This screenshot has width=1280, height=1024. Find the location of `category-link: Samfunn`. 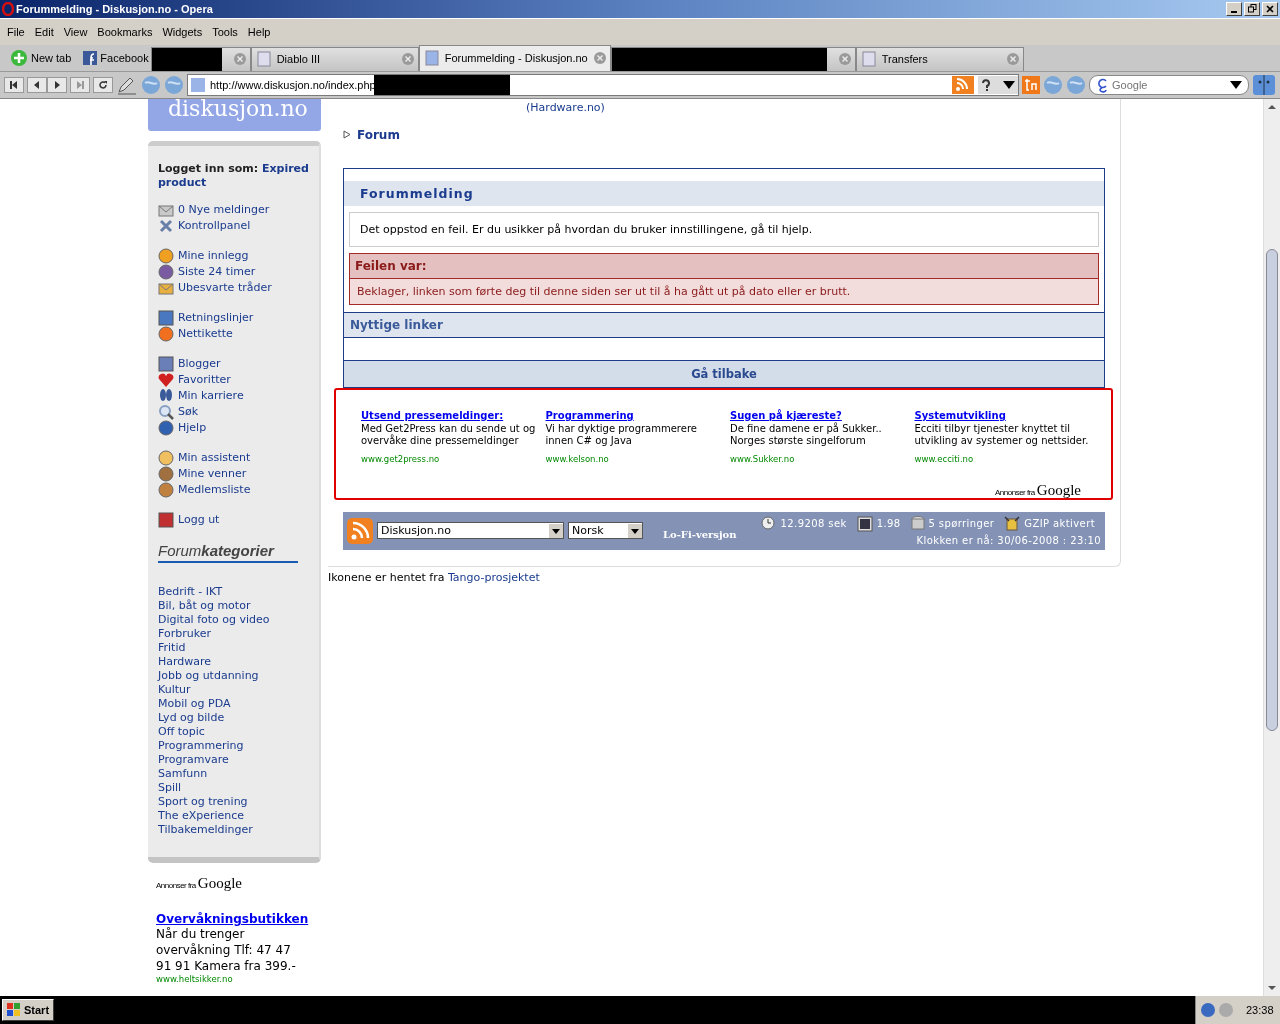

category-link: Samfunn is located at coordinates (236, 773).